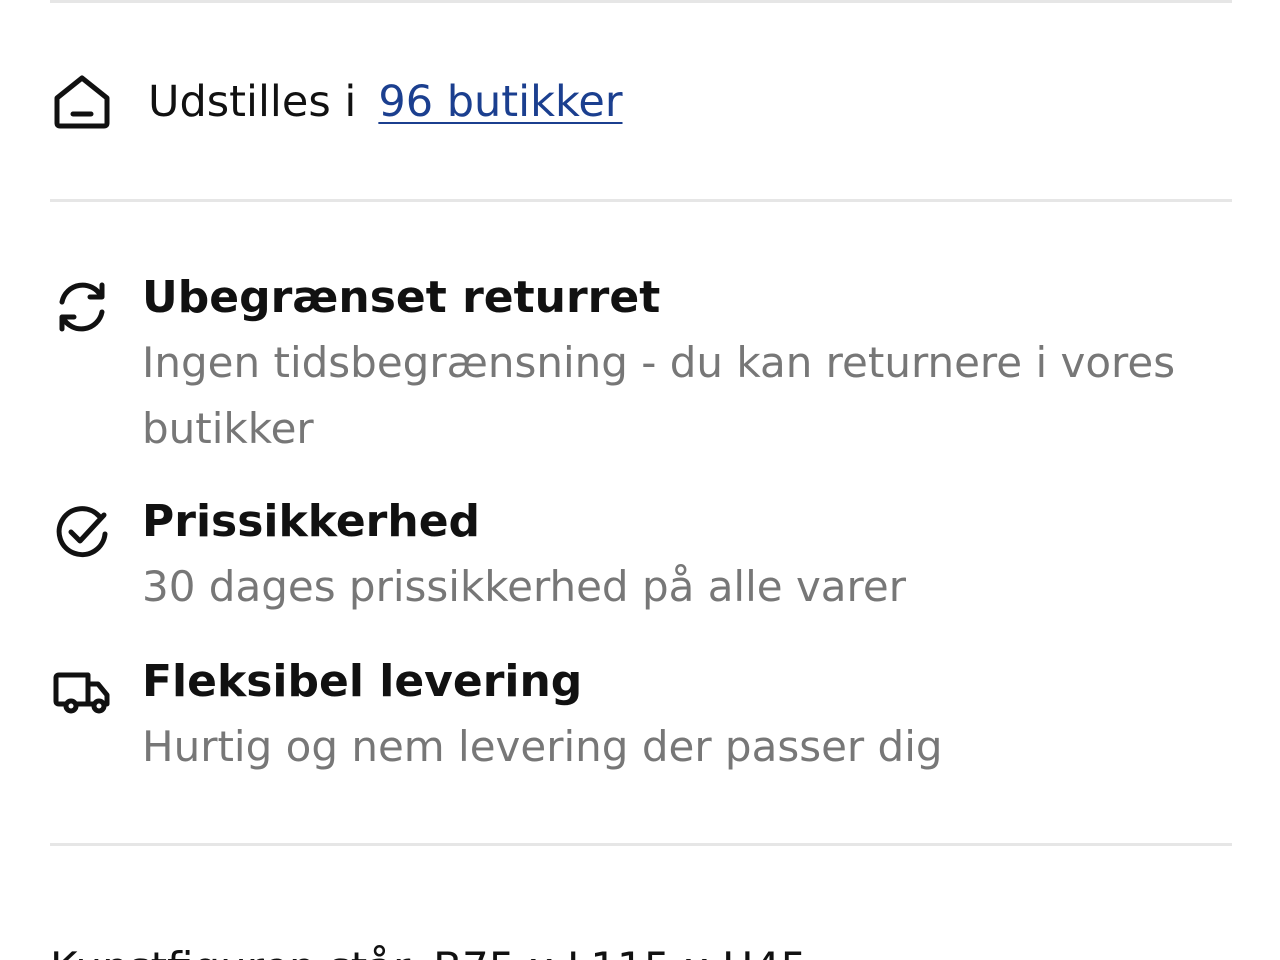 The height and width of the screenshot is (960, 1280). I want to click on feature-title-returns: Ubegrænset returret, so click(401, 297).